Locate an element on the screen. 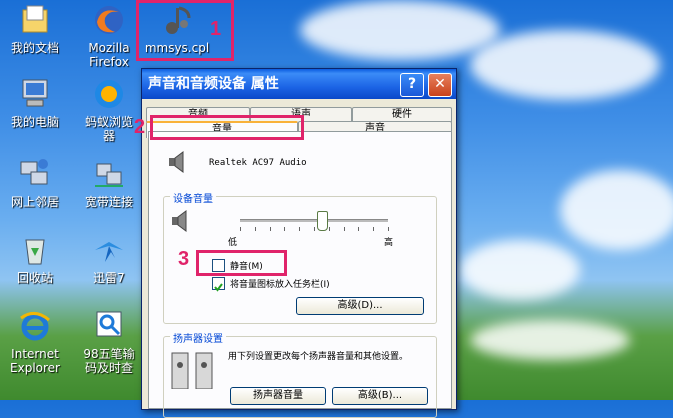 This screenshot has width=673, height=418. desktop-icon-my-computer: 我的电脑 is located at coordinates (35, 102).